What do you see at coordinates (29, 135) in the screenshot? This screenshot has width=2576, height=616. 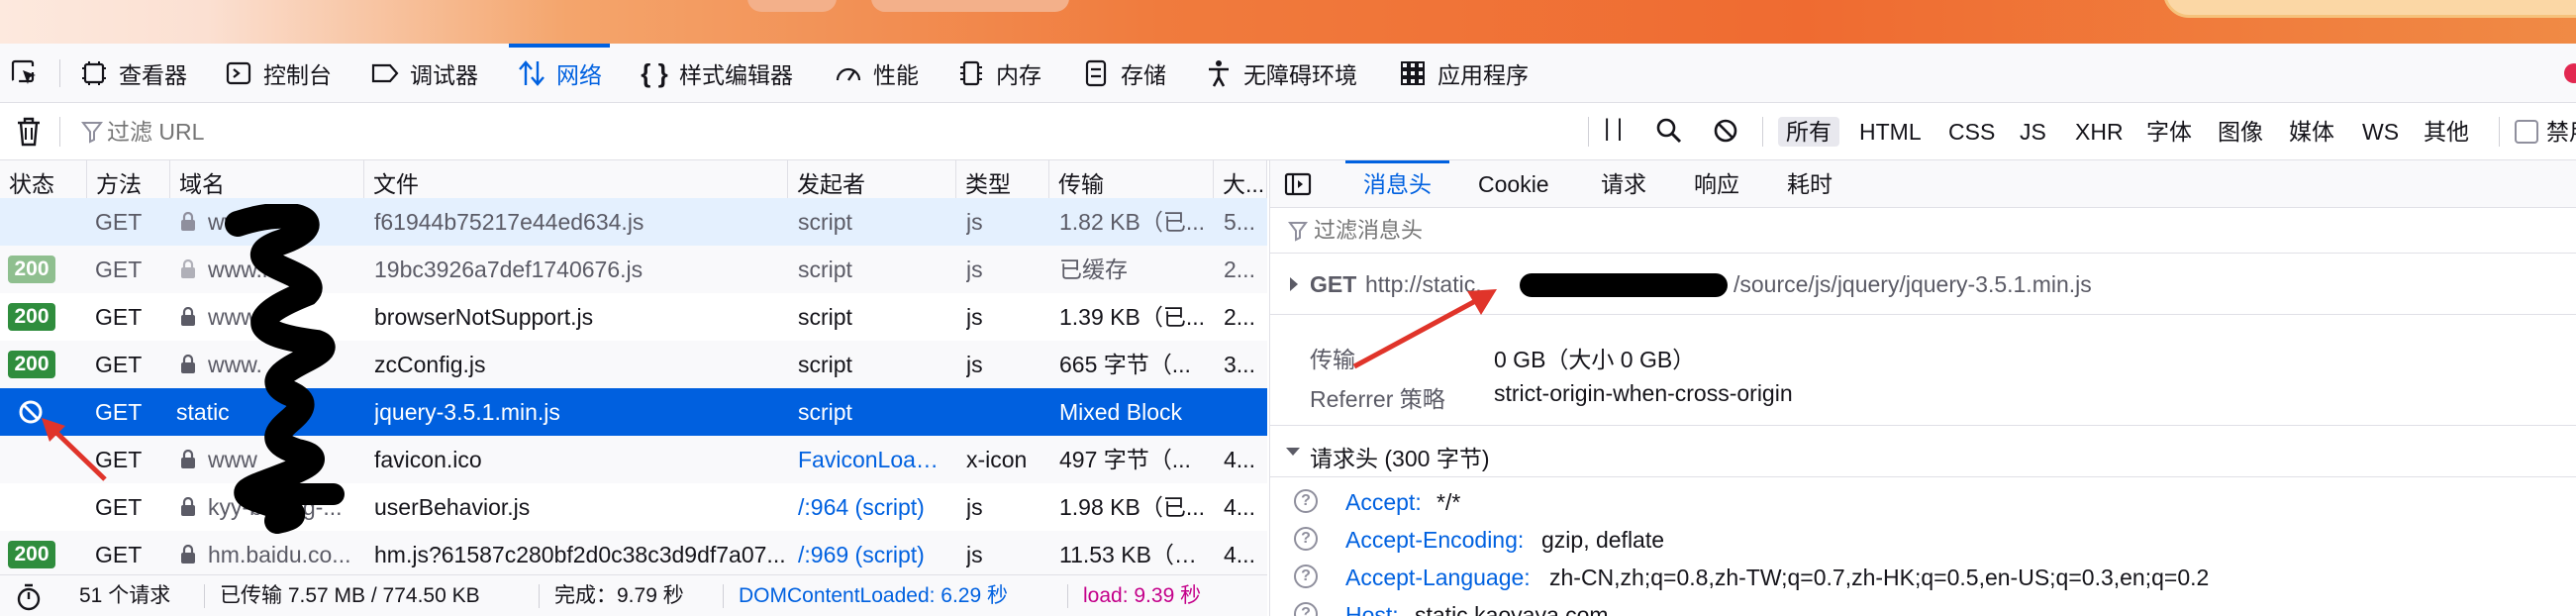 I see `clear-requests-button` at bounding box center [29, 135].